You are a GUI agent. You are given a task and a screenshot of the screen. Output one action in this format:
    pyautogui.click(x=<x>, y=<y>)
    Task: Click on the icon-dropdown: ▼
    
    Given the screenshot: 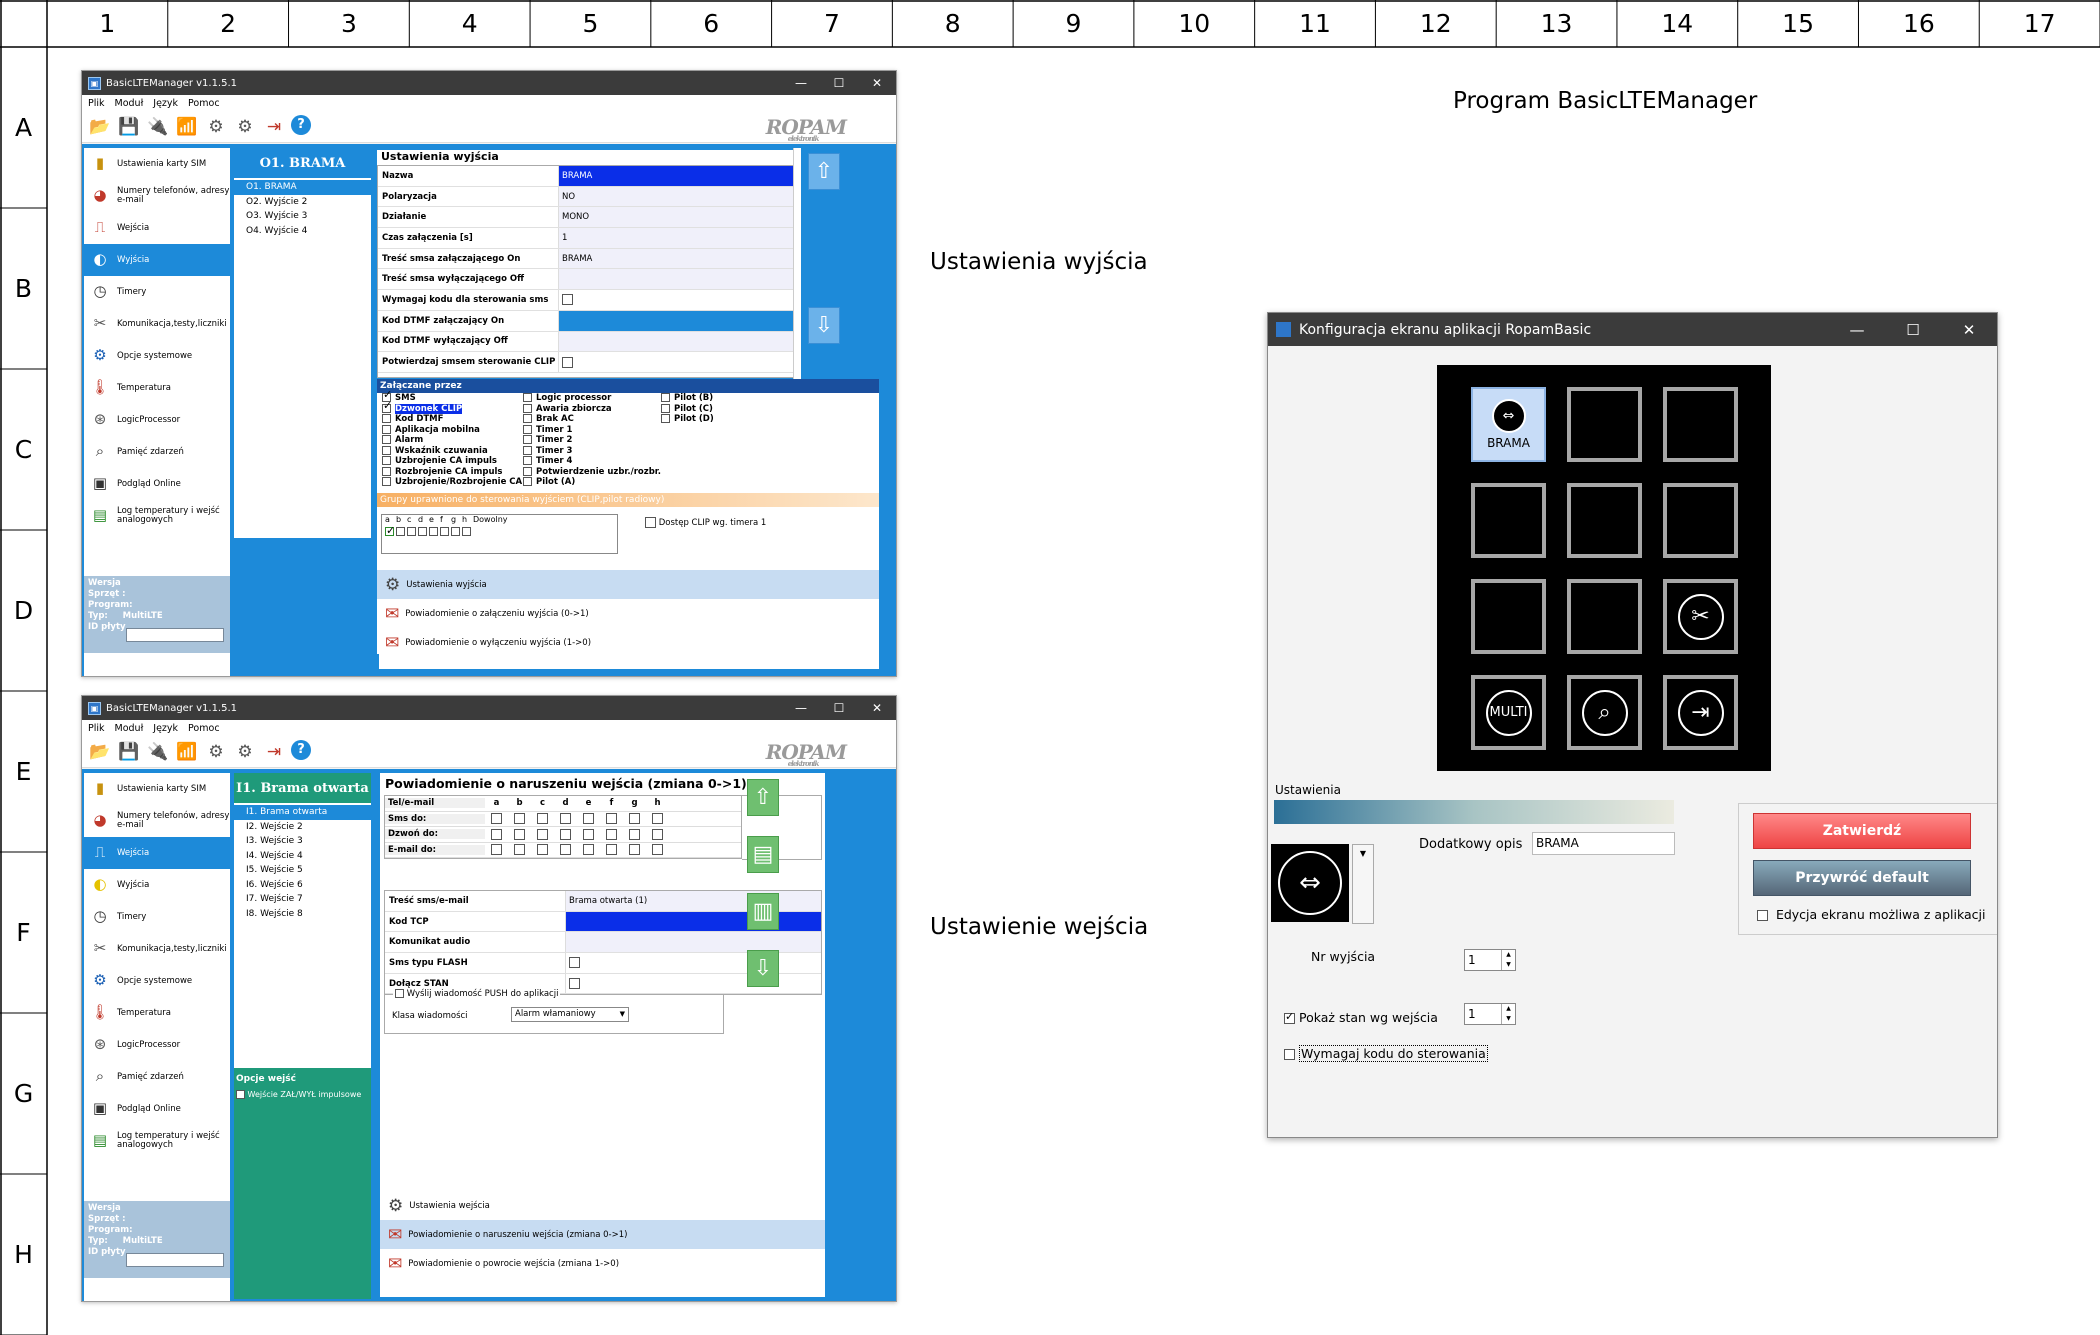 What is the action you would take?
    pyautogui.click(x=1363, y=884)
    